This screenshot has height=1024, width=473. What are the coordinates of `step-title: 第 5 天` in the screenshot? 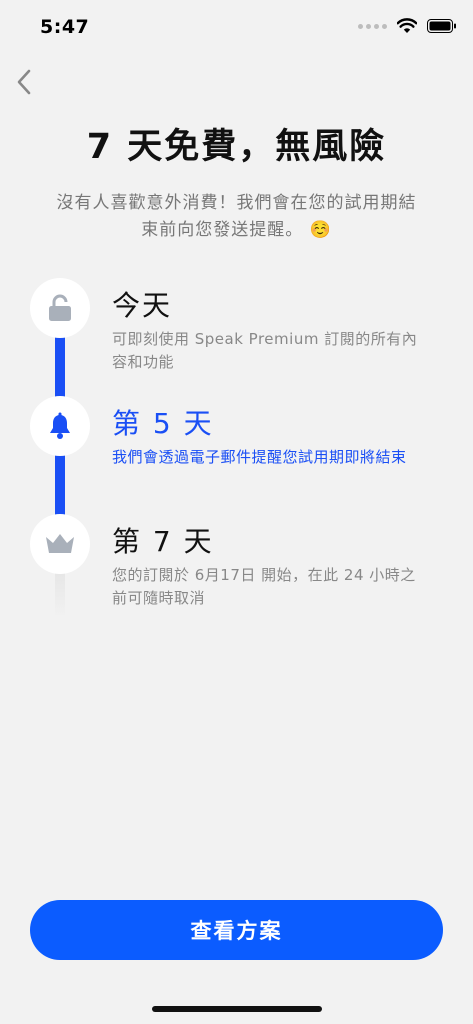 It's located at (163, 423).